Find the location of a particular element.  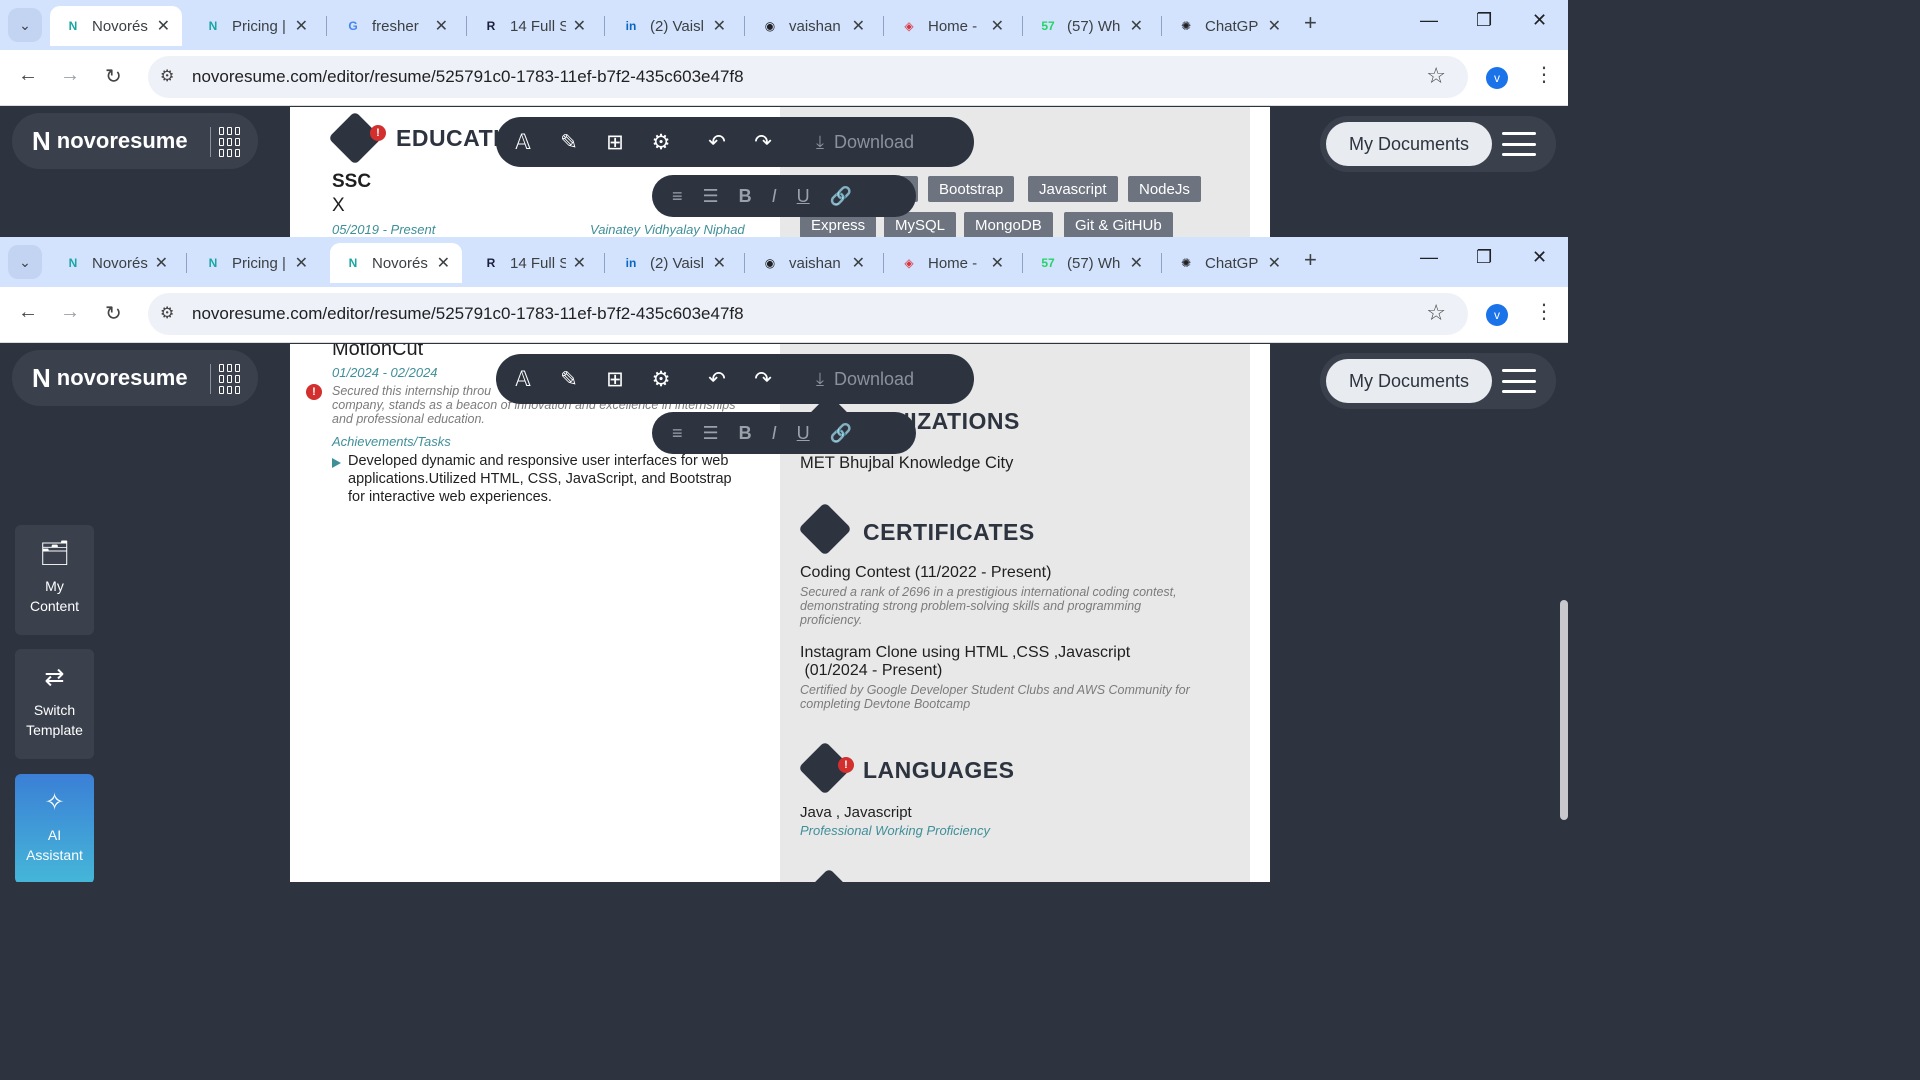

experience-dates: 01/2024 - 02/2024 is located at coordinates (385, 372).